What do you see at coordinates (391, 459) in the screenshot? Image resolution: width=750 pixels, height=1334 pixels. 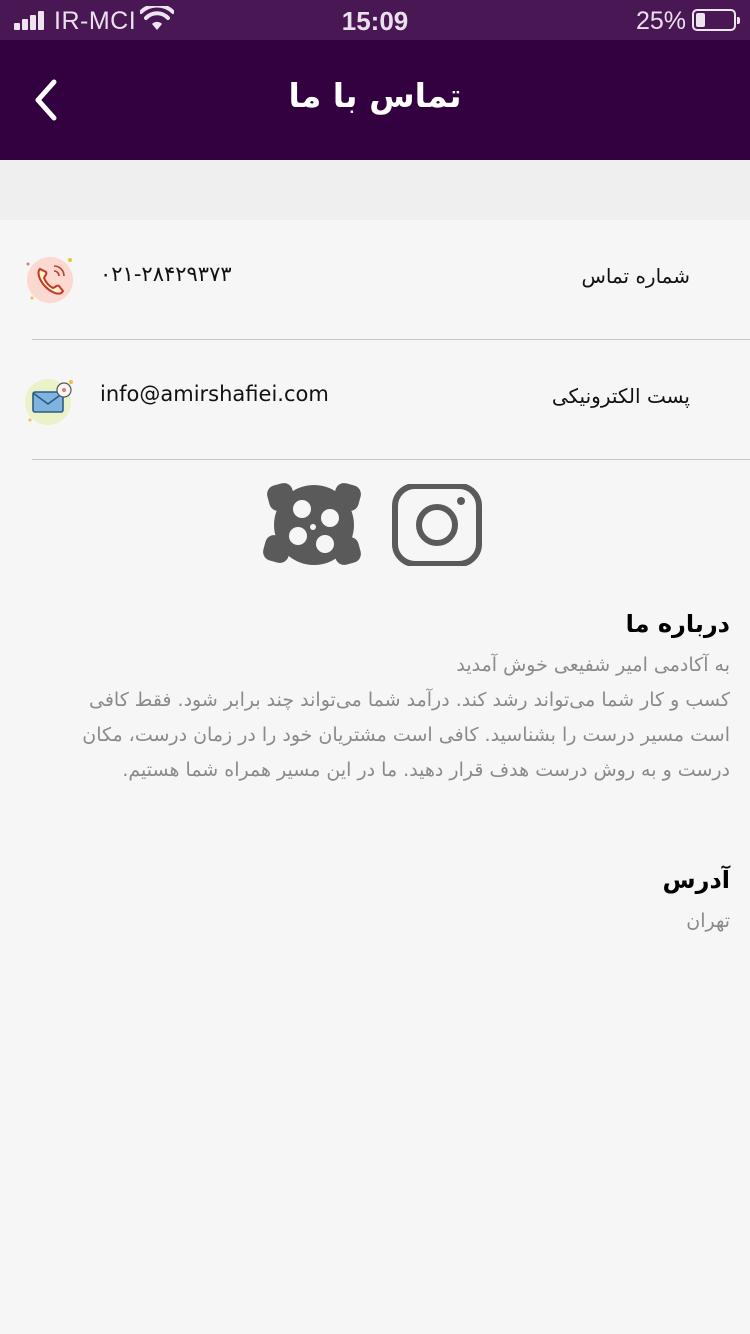 I see `divider` at bounding box center [391, 459].